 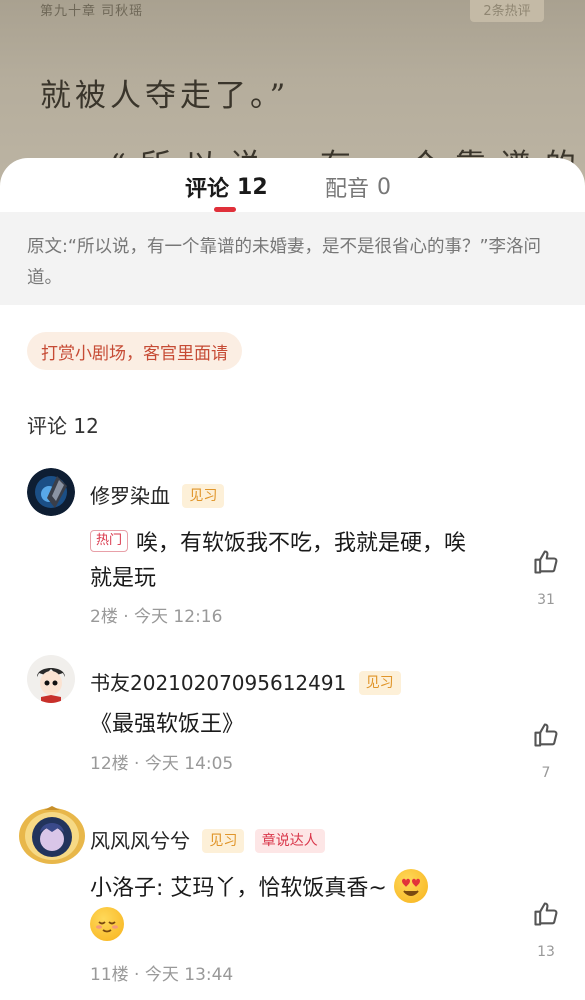 I want to click on username-text: 风风风兮兮, so click(x=140, y=841).